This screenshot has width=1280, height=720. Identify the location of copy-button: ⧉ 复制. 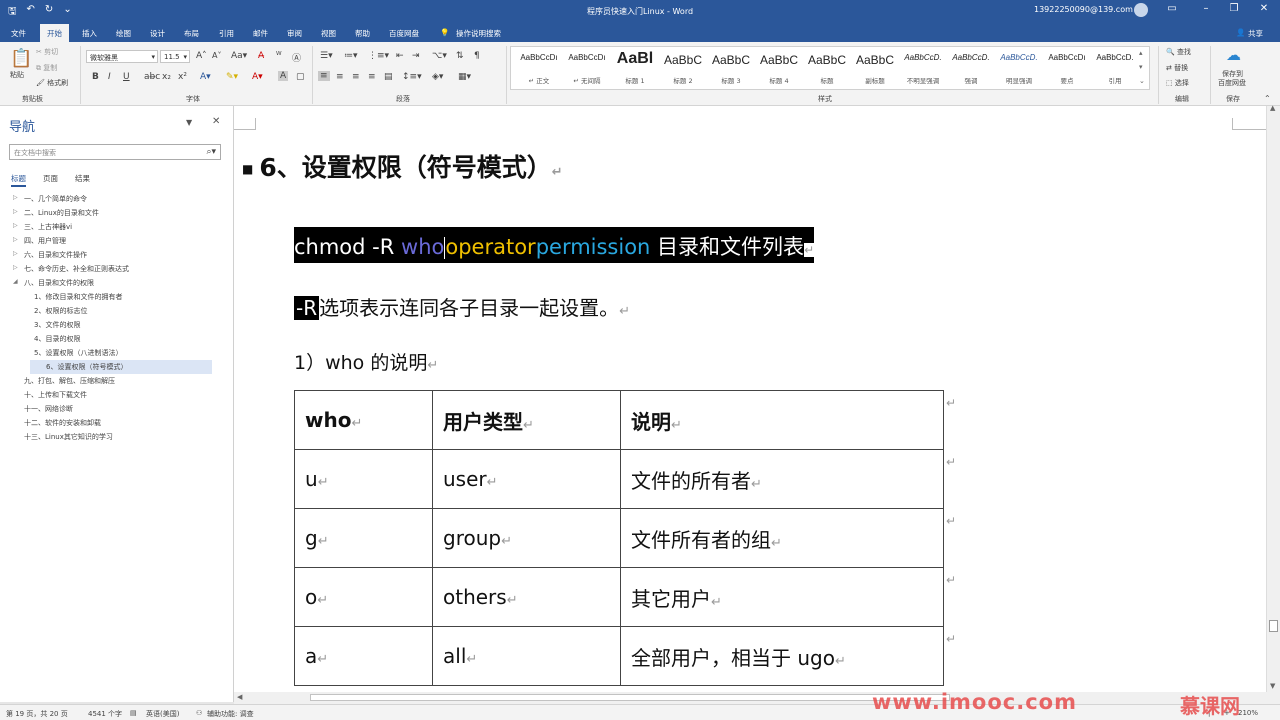
(46, 68).